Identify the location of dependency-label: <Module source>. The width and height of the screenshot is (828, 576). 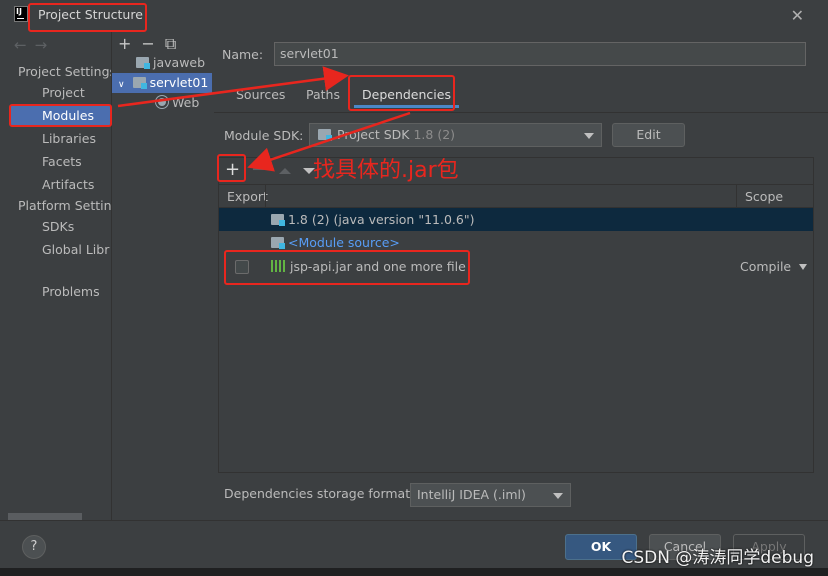
(344, 242).